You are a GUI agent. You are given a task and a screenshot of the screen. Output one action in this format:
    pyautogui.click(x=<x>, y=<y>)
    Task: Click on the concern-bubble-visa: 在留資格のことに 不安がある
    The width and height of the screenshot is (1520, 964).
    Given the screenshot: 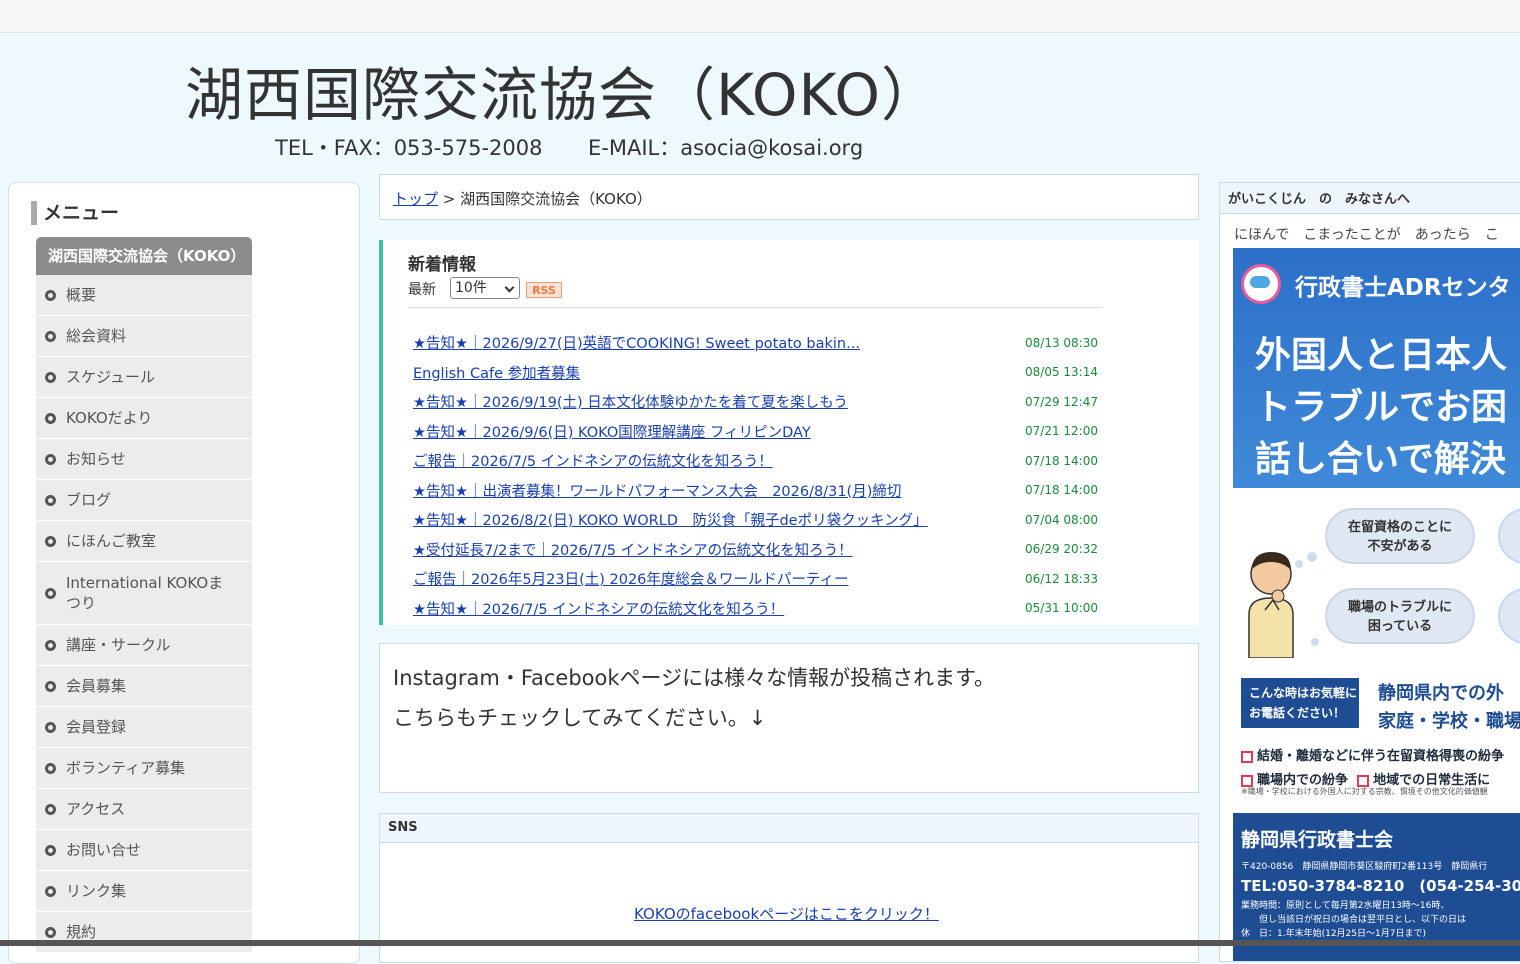 What is the action you would take?
    pyautogui.click(x=1400, y=536)
    